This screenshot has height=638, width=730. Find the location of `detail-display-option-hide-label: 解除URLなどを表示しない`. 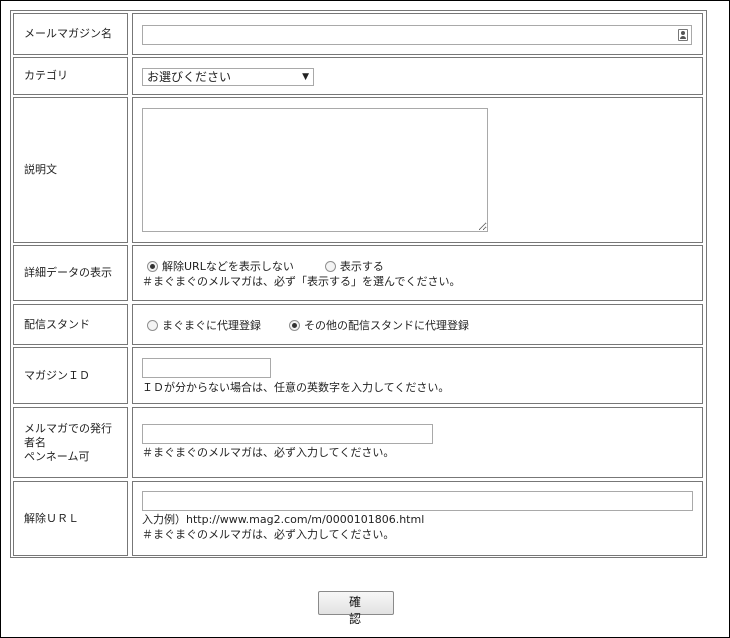

detail-display-option-hide-label: 解除URLなどを表示しない is located at coordinates (228, 266).